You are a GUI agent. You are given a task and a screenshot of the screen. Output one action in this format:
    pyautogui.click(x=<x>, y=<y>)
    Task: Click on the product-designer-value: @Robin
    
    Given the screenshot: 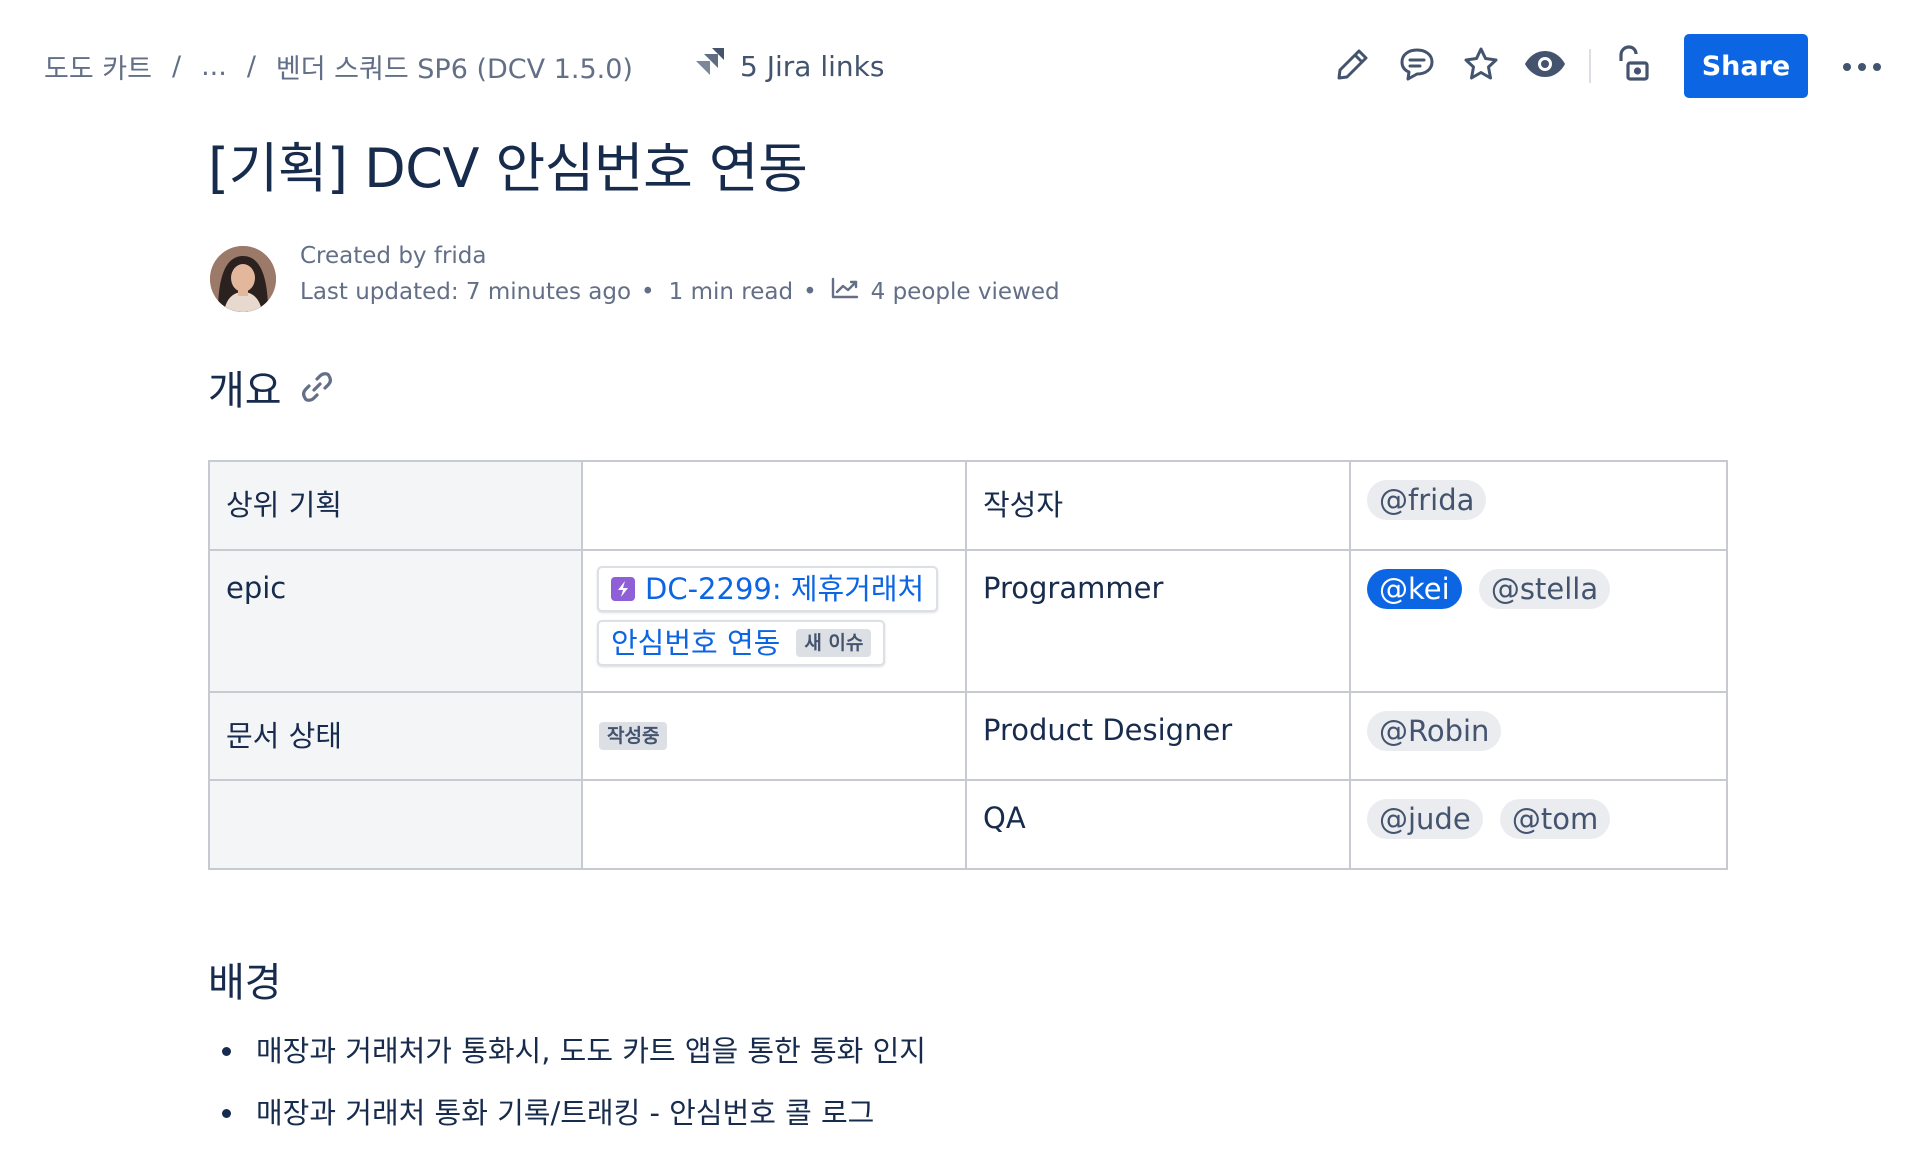 What is the action you would take?
    pyautogui.click(x=1538, y=736)
    